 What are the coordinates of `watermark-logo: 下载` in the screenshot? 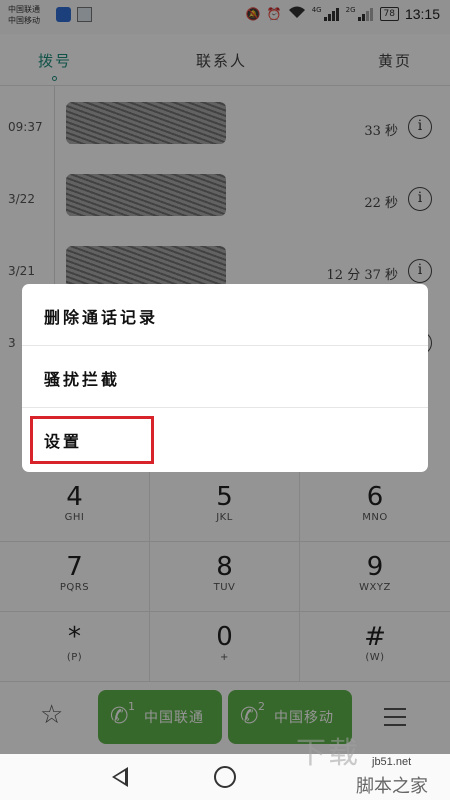 It's located at (328, 753).